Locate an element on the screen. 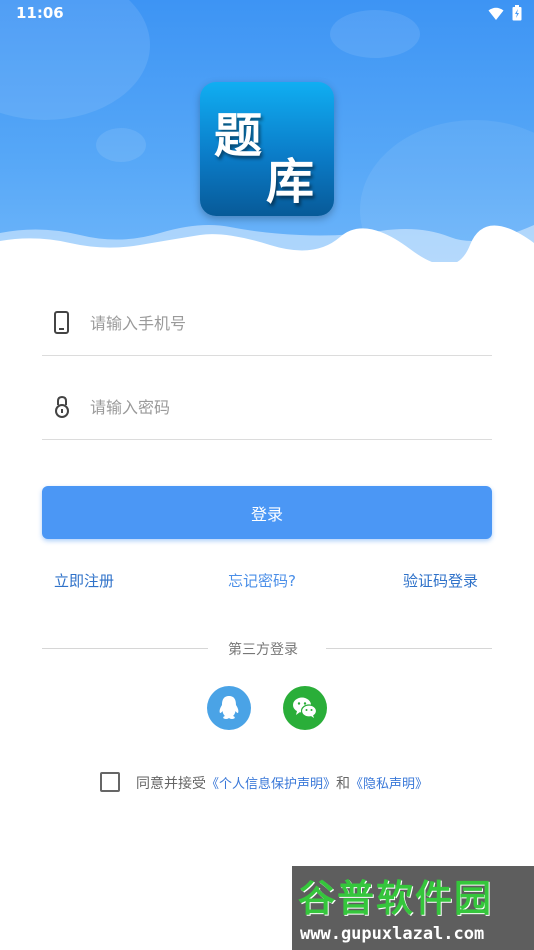 This screenshot has height=950, width=534. status-time: 11:06 is located at coordinates (40, 13).